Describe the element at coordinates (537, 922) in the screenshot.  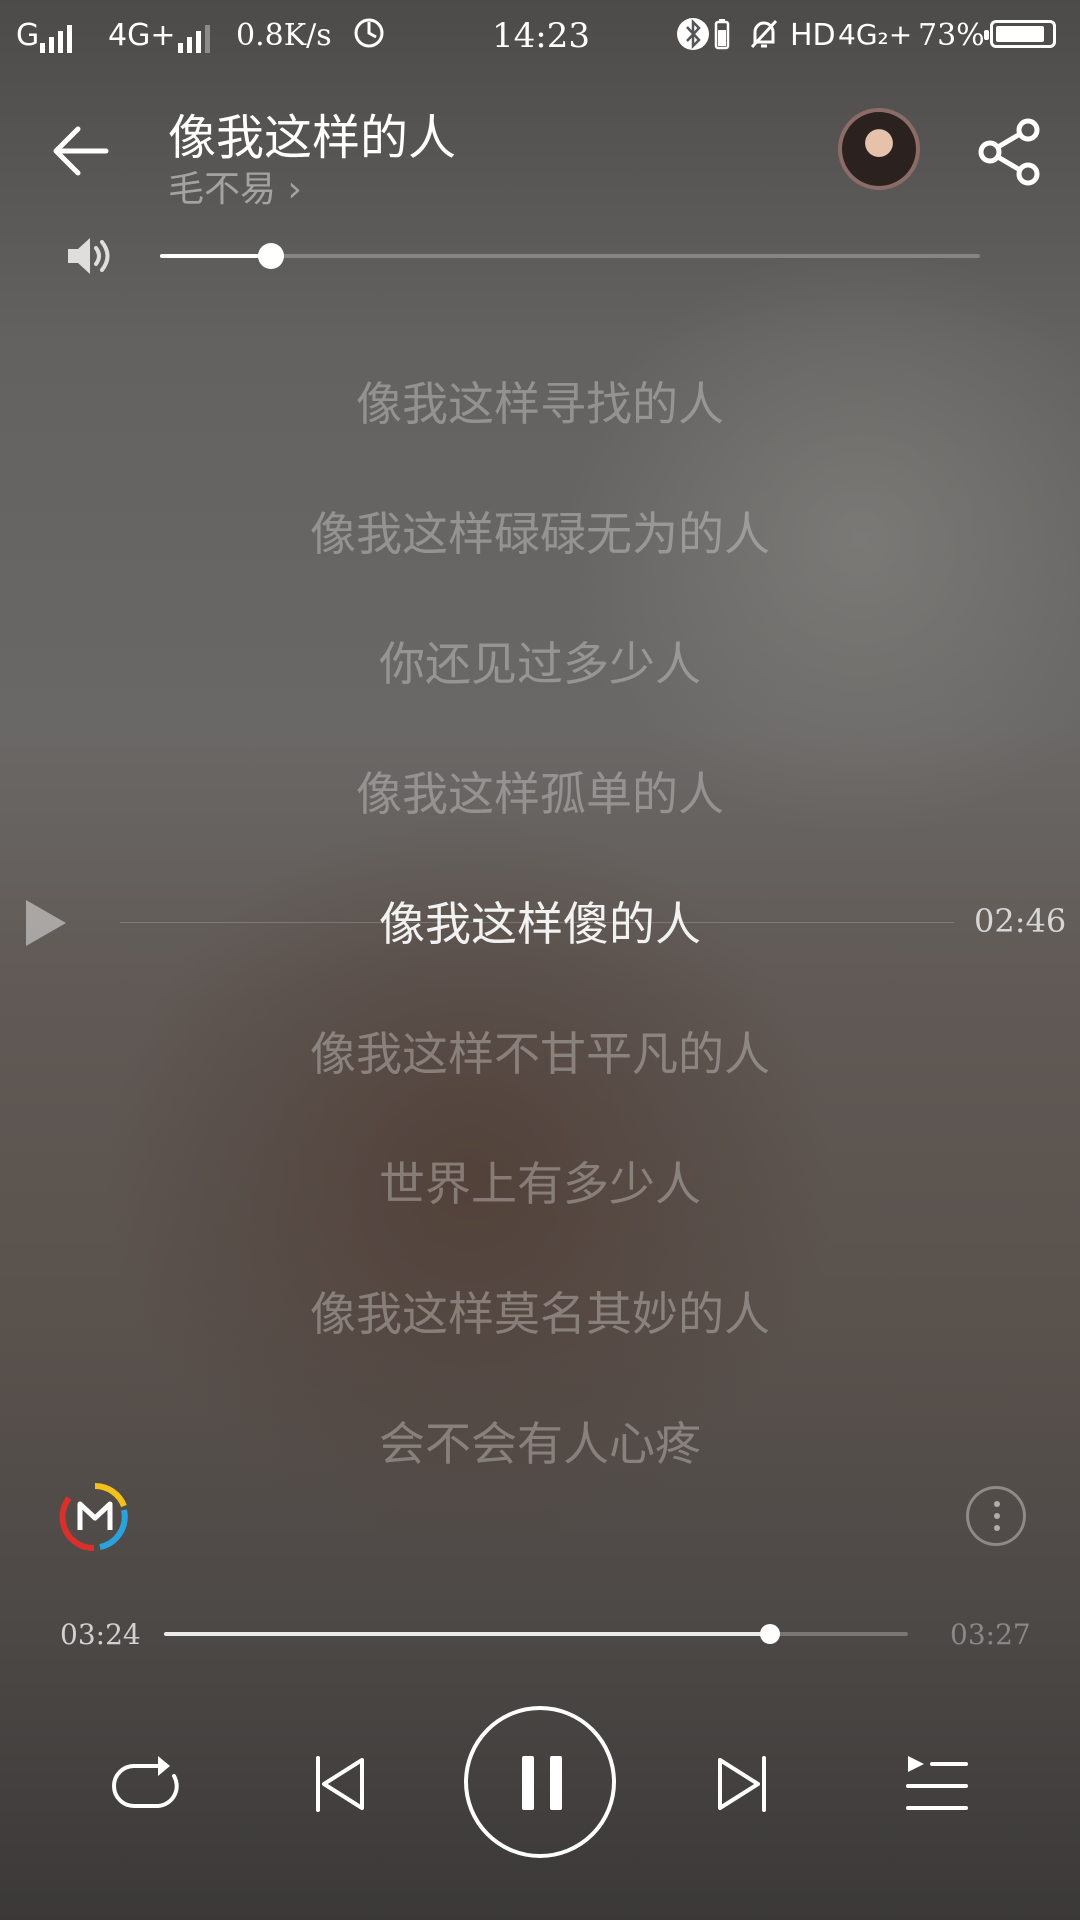
I see `lyric-seek-line` at that location.